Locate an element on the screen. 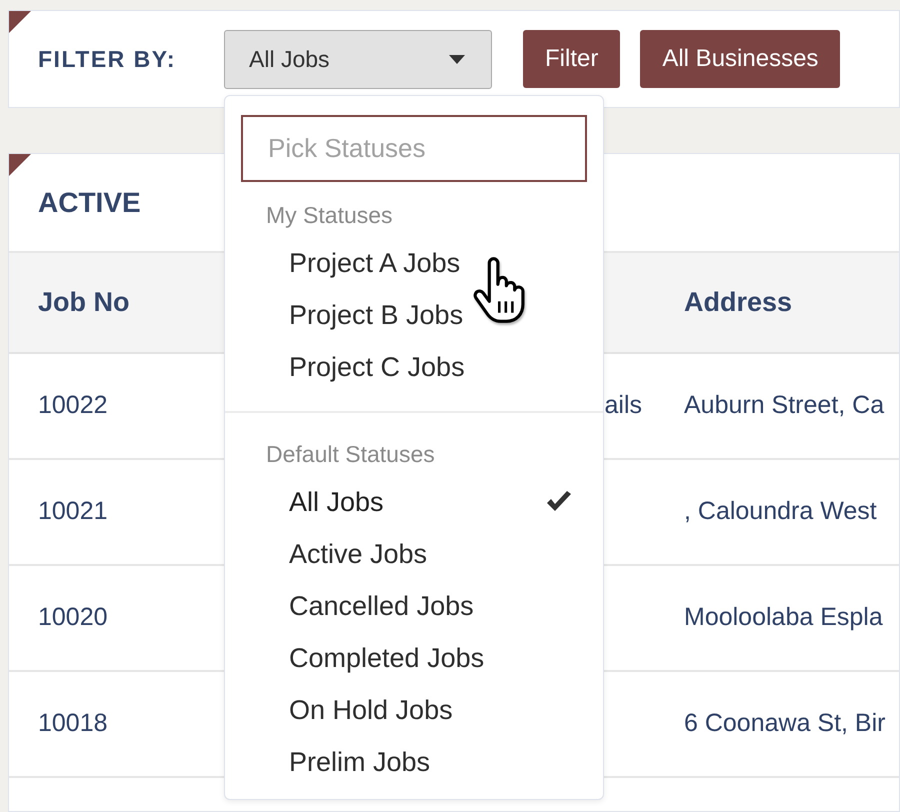  column-header: Job No is located at coordinates (83, 303).